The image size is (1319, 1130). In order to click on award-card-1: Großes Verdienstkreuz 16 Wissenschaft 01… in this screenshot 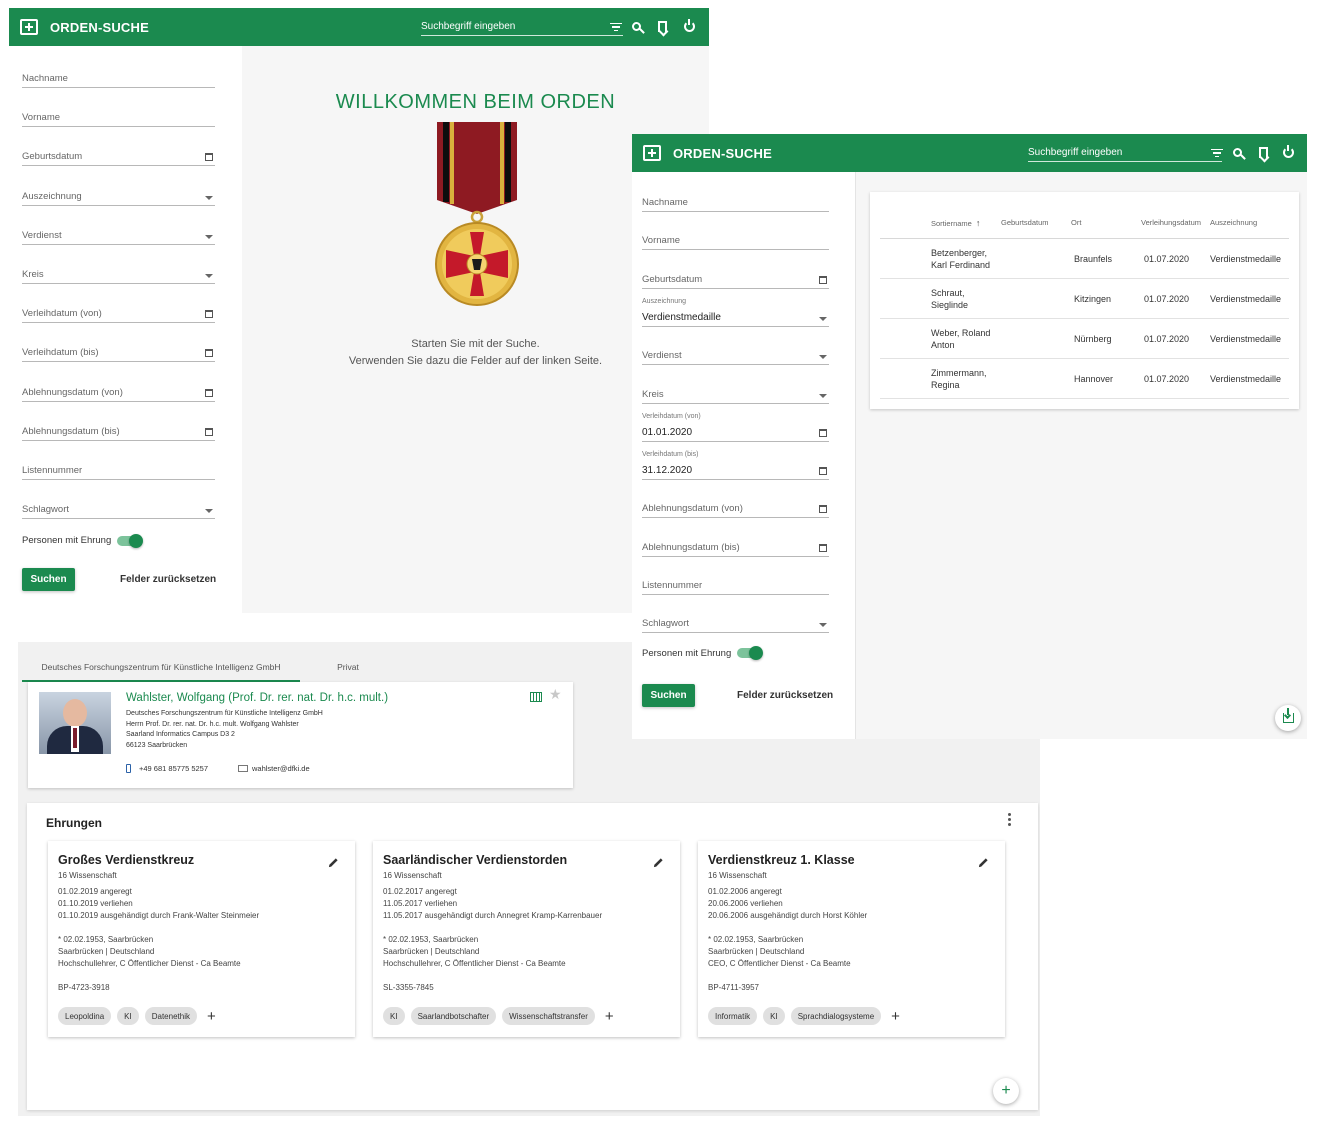, I will do `click(201, 939)`.